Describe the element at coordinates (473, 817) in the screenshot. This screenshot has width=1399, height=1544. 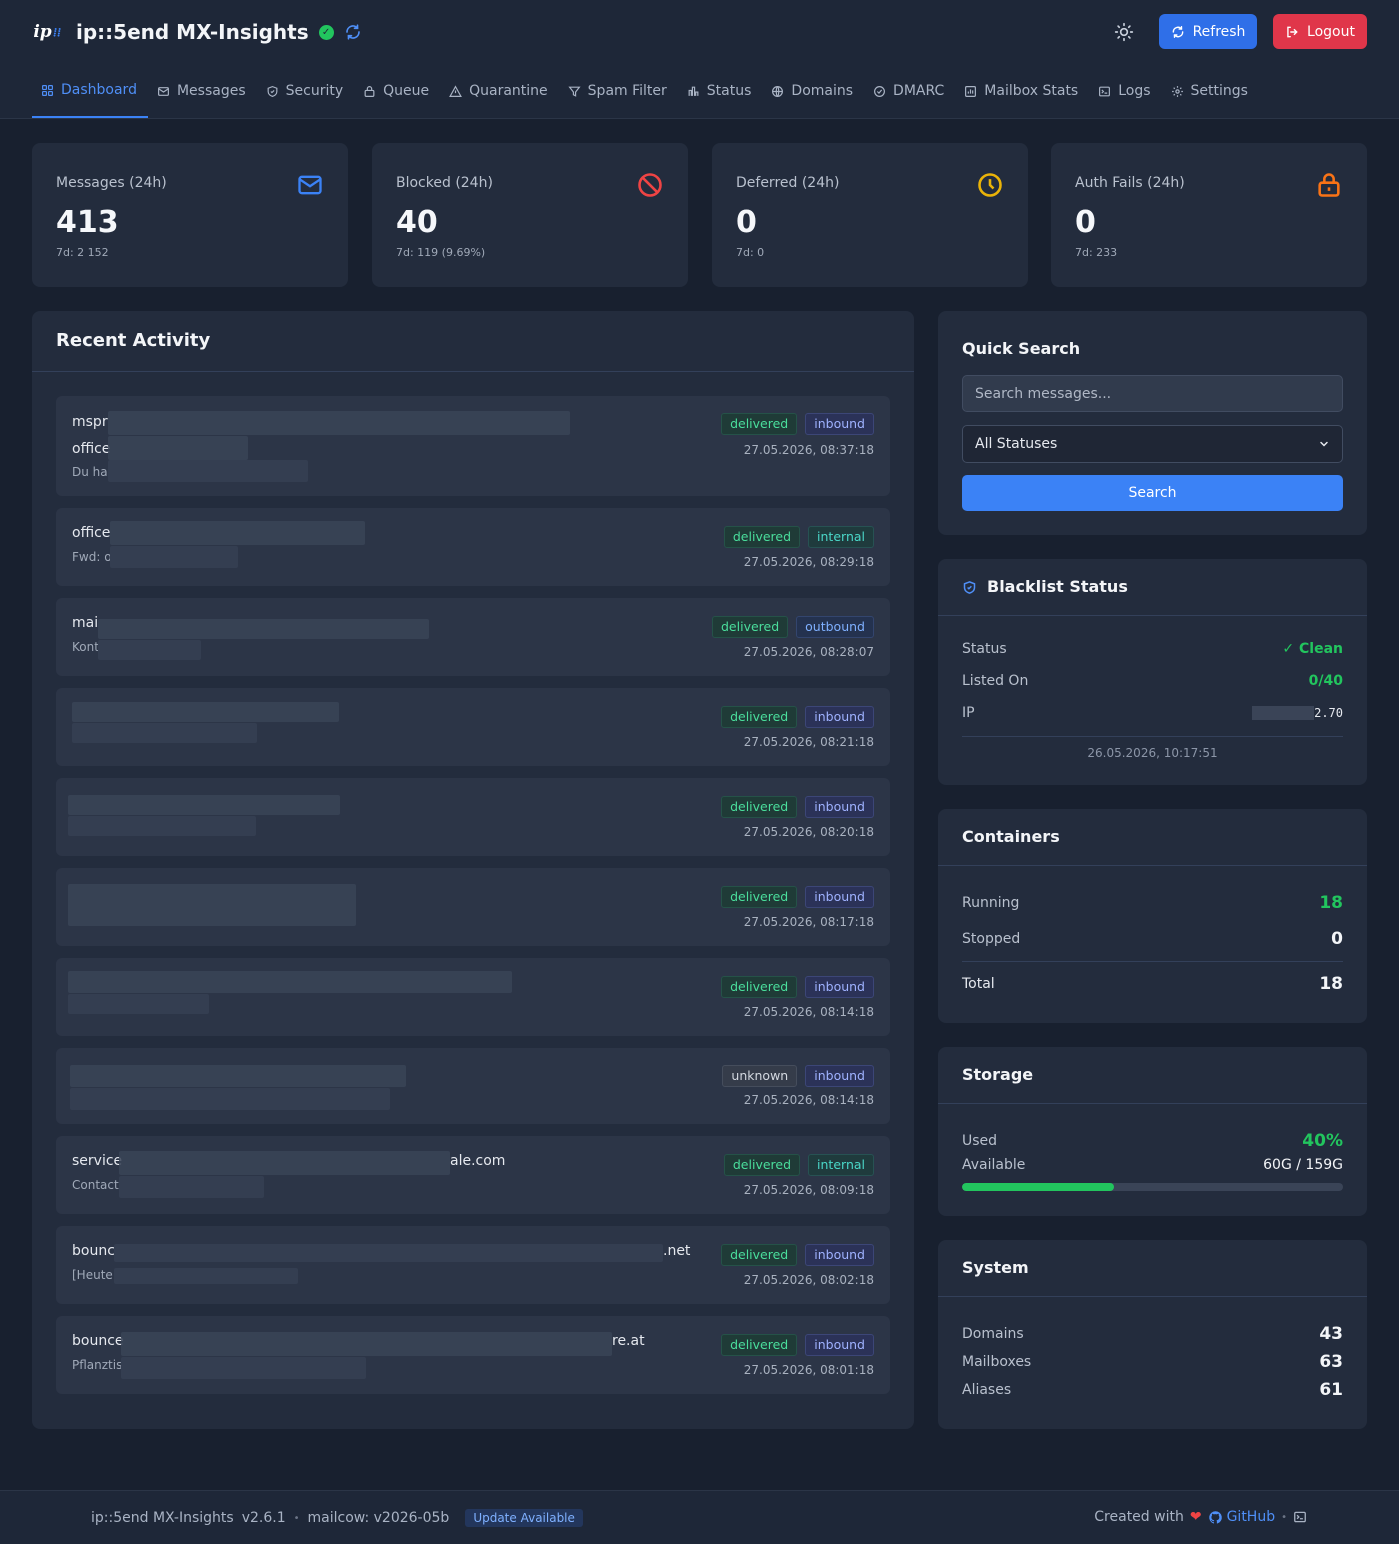
I see `activity-item: delivered inbound 27.05.2026, 08:20:18` at that location.